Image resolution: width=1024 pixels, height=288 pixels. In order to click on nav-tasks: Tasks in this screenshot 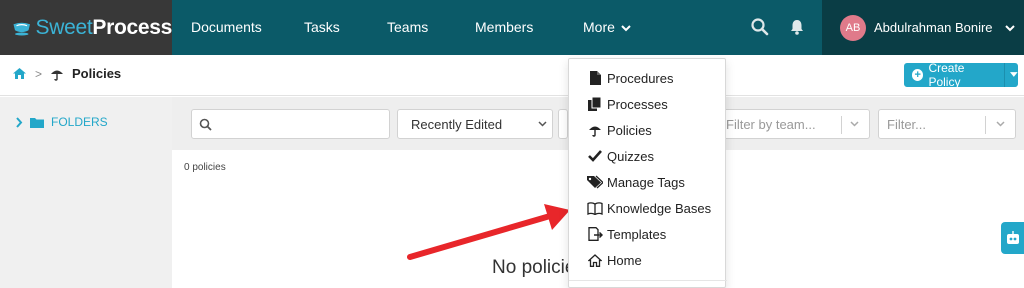, I will do `click(322, 27)`.